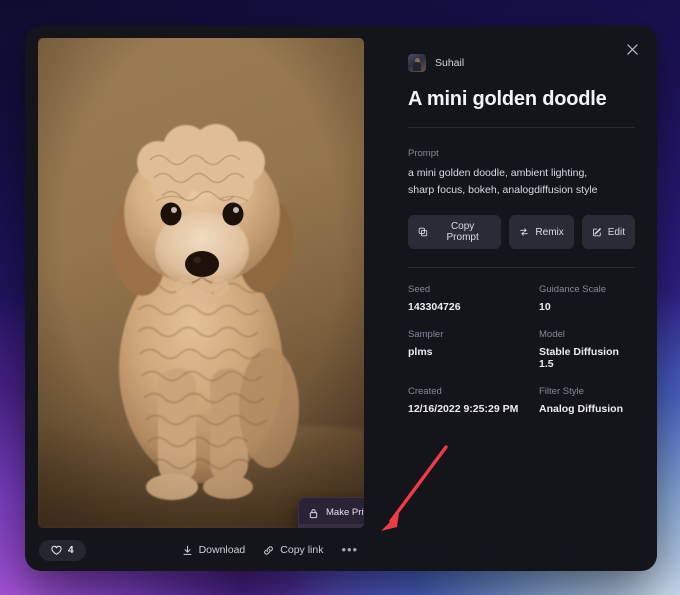  What do you see at coordinates (426, 334) in the screenshot?
I see `metadata-label: Sampler` at bounding box center [426, 334].